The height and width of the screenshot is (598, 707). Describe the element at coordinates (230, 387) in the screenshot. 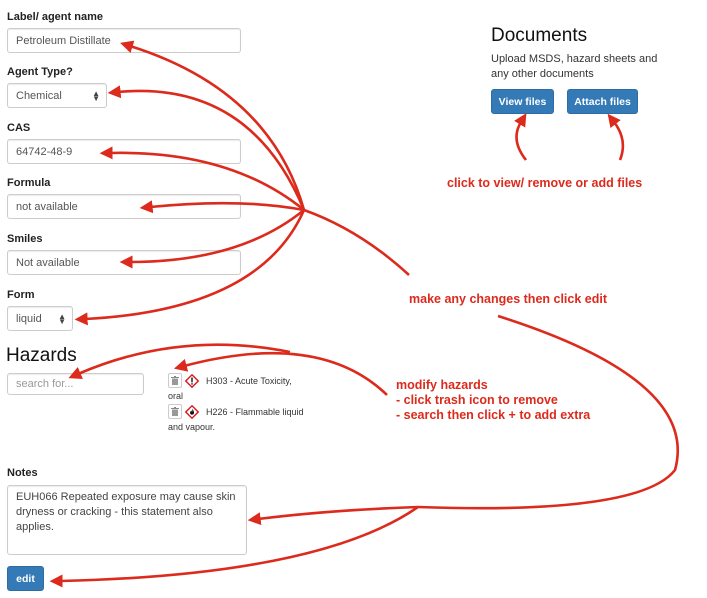

I see `hazard-item: H303 - Acute Toxicity, oral` at that location.